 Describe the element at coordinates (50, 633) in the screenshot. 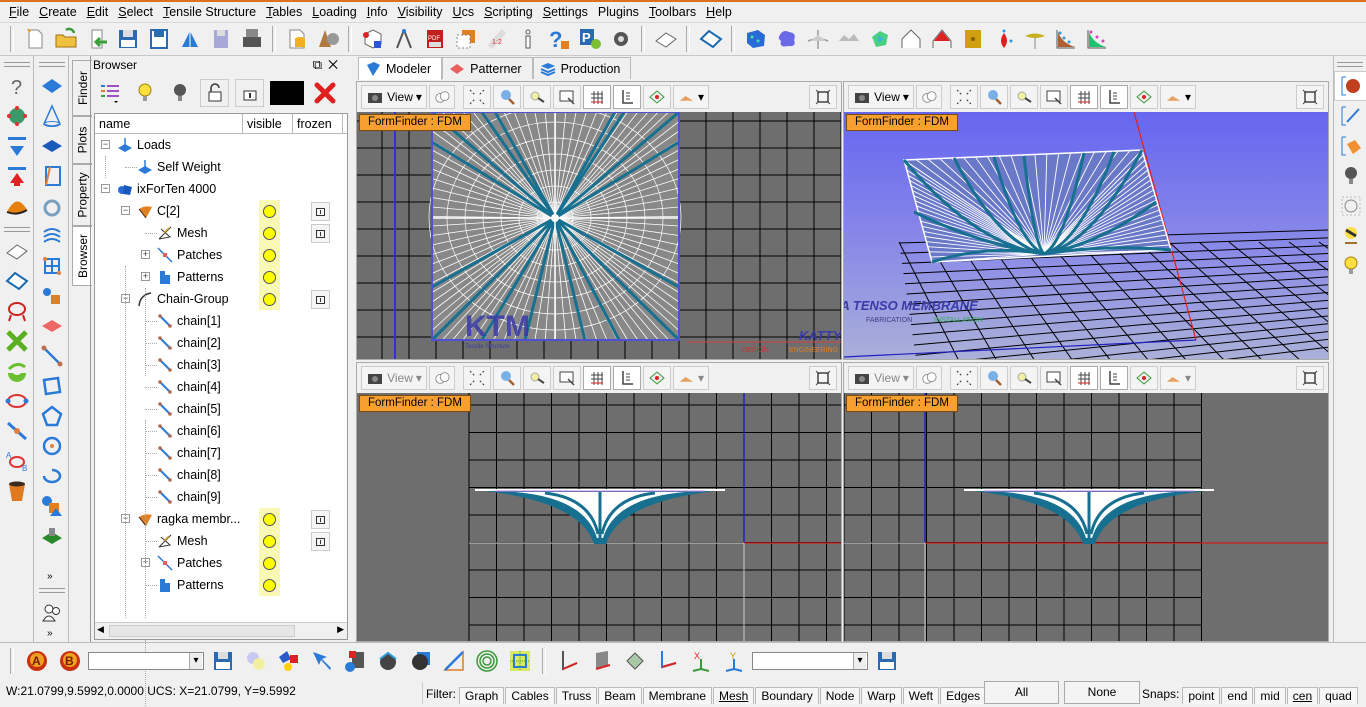

I see `expand-chevron-icon: »` at that location.